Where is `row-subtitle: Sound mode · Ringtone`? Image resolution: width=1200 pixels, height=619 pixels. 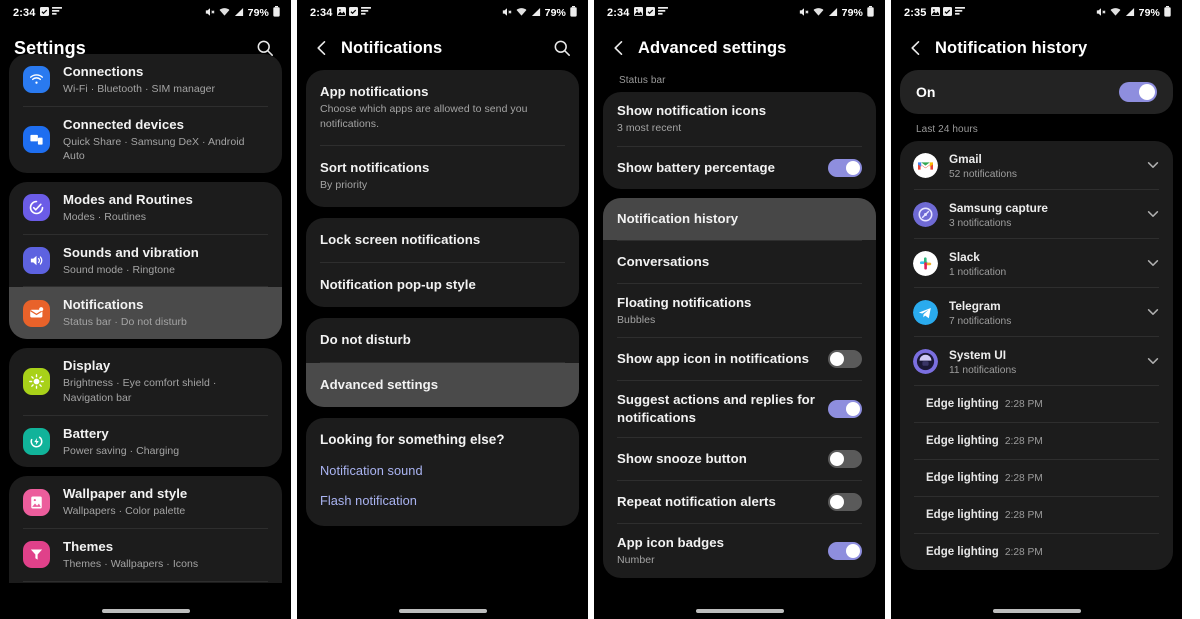 row-subtitle: Sound mode · Ringtone is located at coordinates (119, 269).